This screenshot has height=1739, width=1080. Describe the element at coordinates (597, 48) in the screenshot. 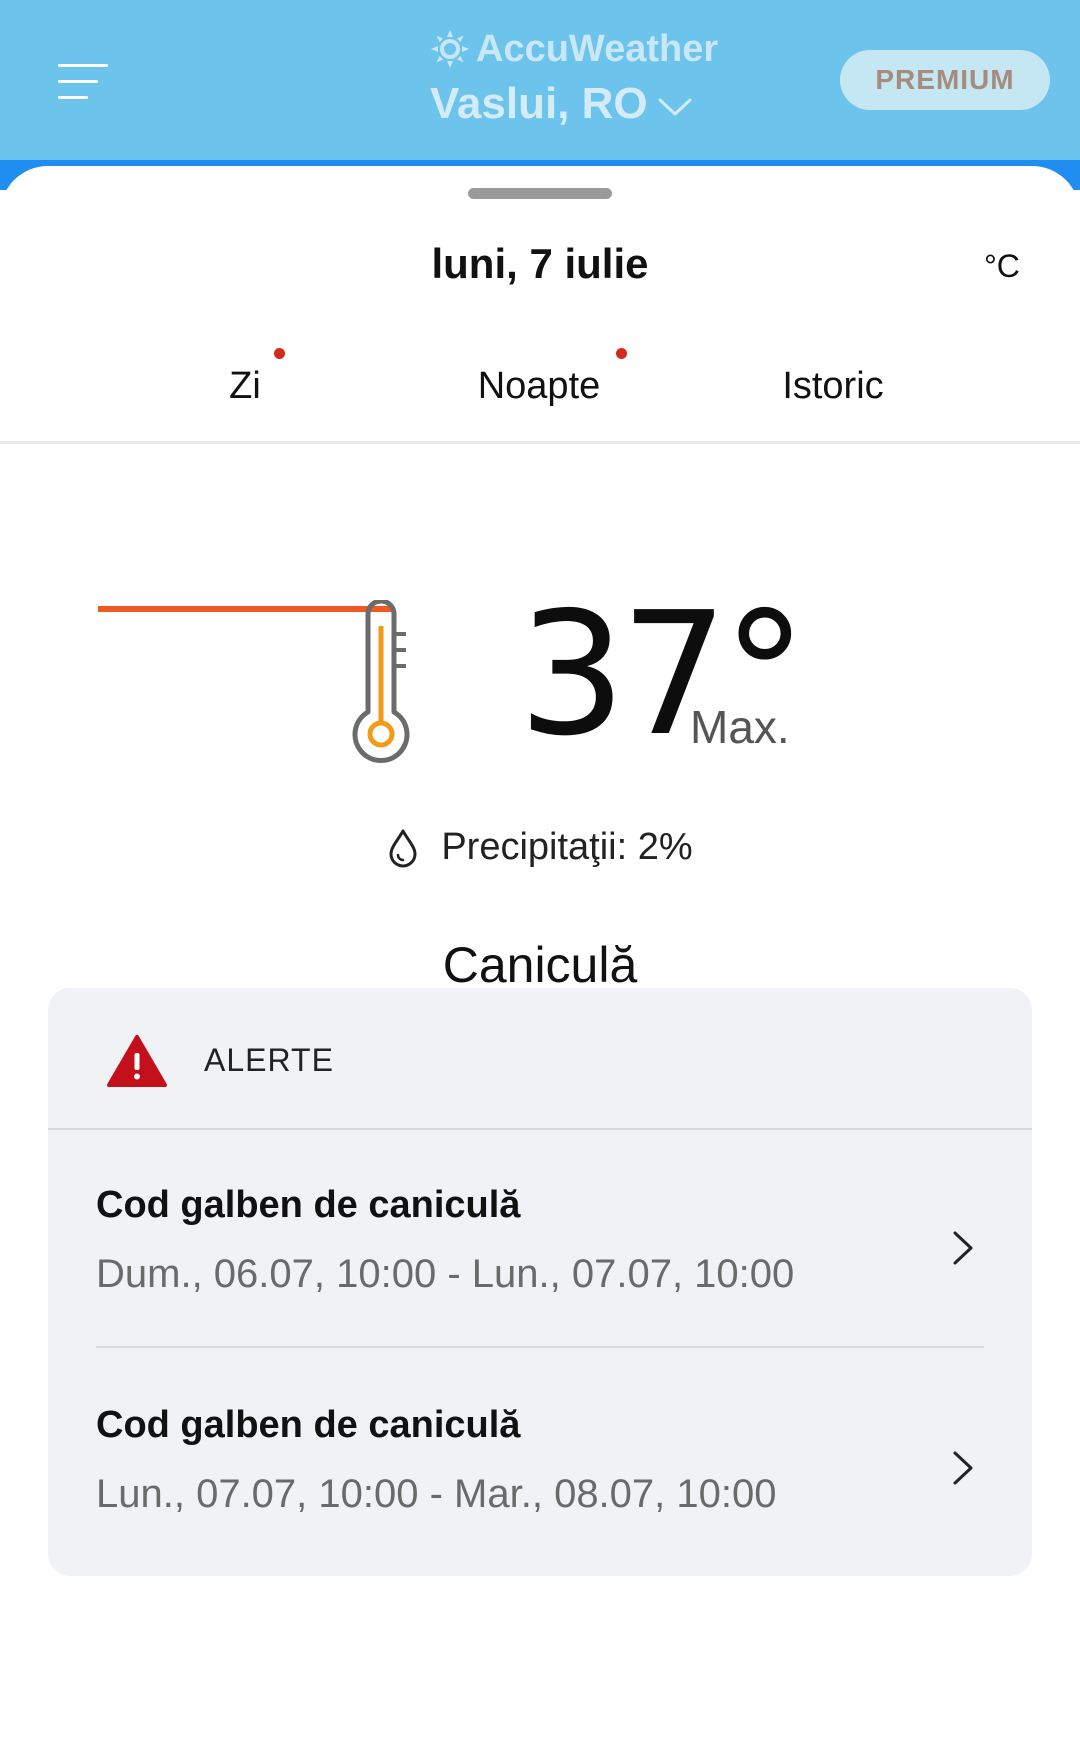

I see `brand-name: AccuWeather` at that location.